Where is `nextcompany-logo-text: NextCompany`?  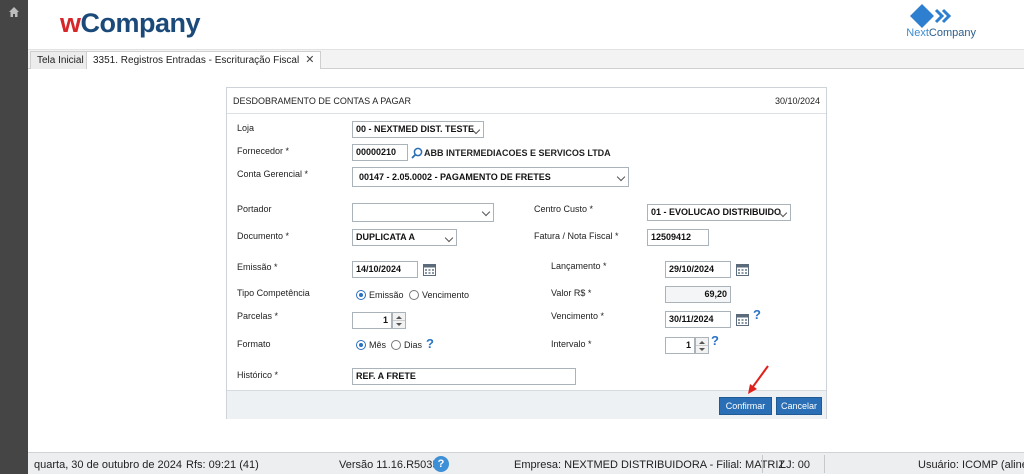
nextcompany-logo-text: NextCompany is located at coordinates (941, 33).